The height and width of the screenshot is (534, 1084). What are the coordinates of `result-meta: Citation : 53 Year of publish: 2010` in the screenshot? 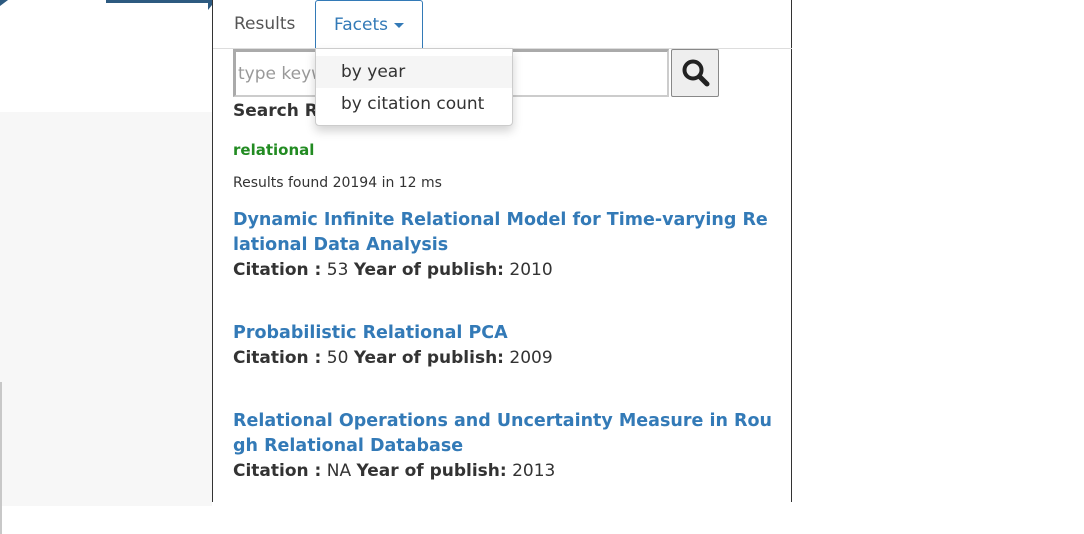 It's located at (503, 270).